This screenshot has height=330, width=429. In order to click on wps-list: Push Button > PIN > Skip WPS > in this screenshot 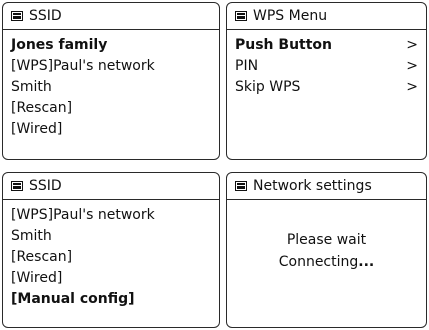, I will do `click(326, 64)`.